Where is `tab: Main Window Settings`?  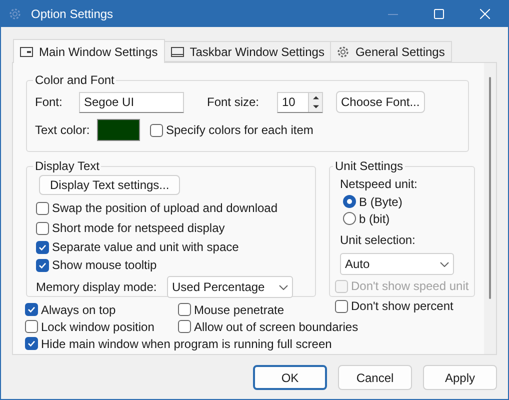 tab: Main Window Settings is located at coordinates (89, 51).